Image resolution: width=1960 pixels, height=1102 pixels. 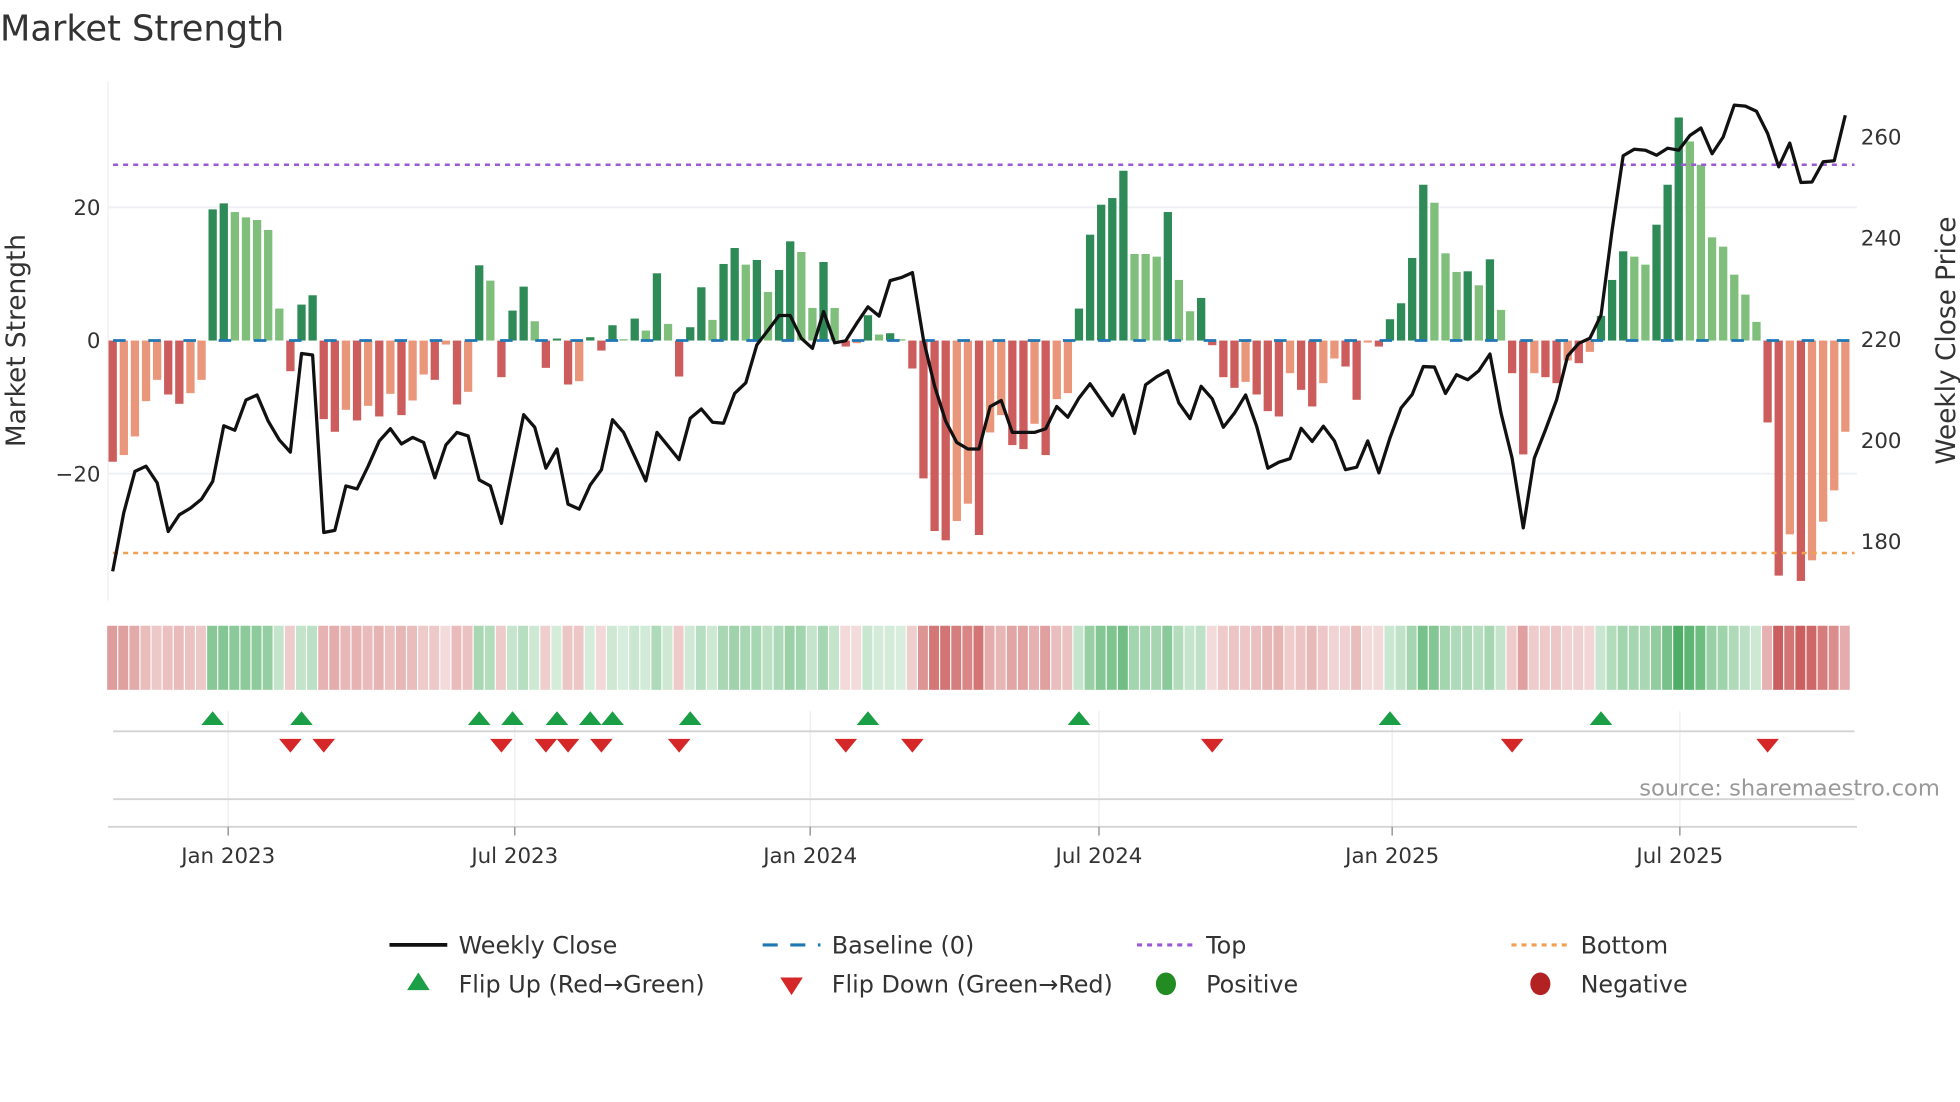 What do you see at coordinates (1881, 341) in the screenshot?
I see `right-axis-ticks: 180 200 220 240 260` at bounding box center [1881, 341].